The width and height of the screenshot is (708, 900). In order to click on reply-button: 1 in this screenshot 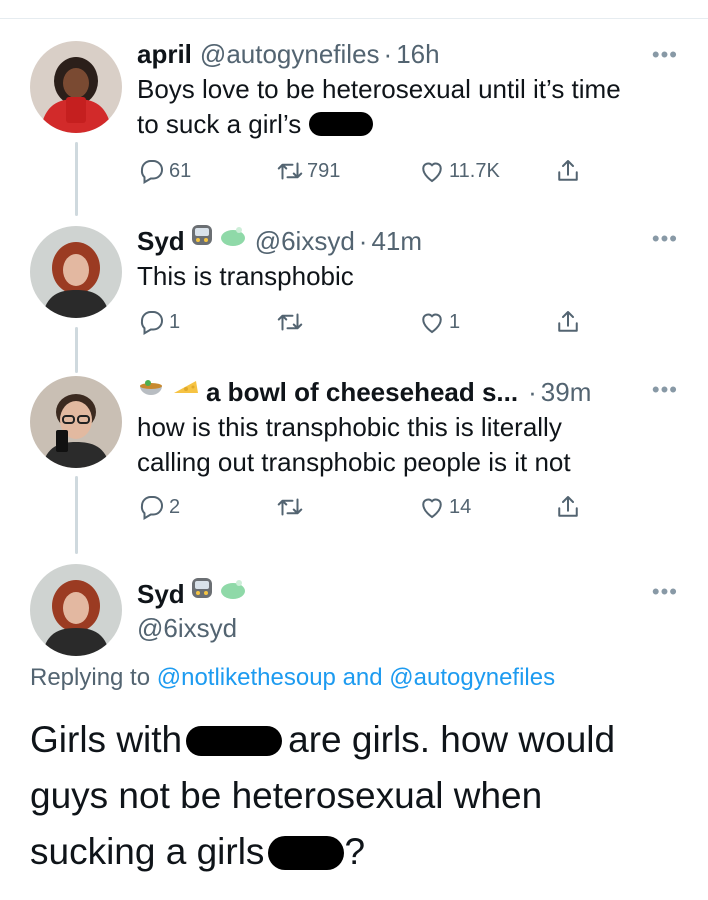, I will do `click(158, 322)`.